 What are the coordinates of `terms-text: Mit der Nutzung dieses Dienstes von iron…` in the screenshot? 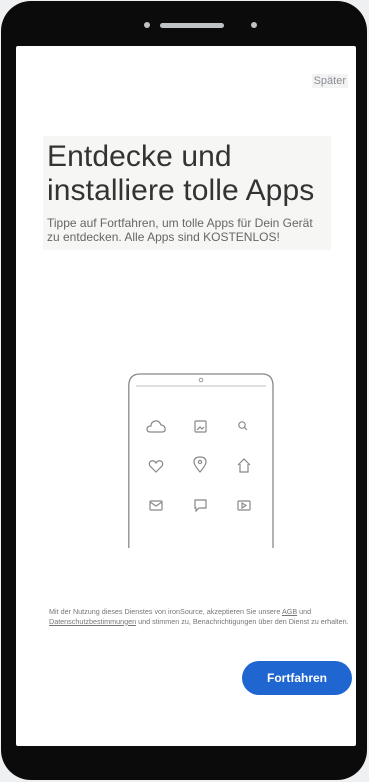 It's located at (199, 616).